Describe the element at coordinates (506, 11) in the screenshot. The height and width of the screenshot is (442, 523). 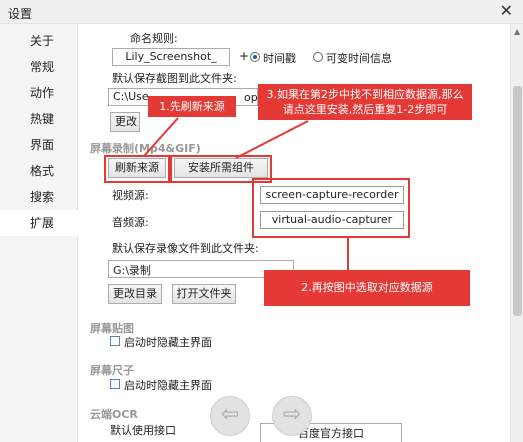
I see `close-icon: ✕` at that location.